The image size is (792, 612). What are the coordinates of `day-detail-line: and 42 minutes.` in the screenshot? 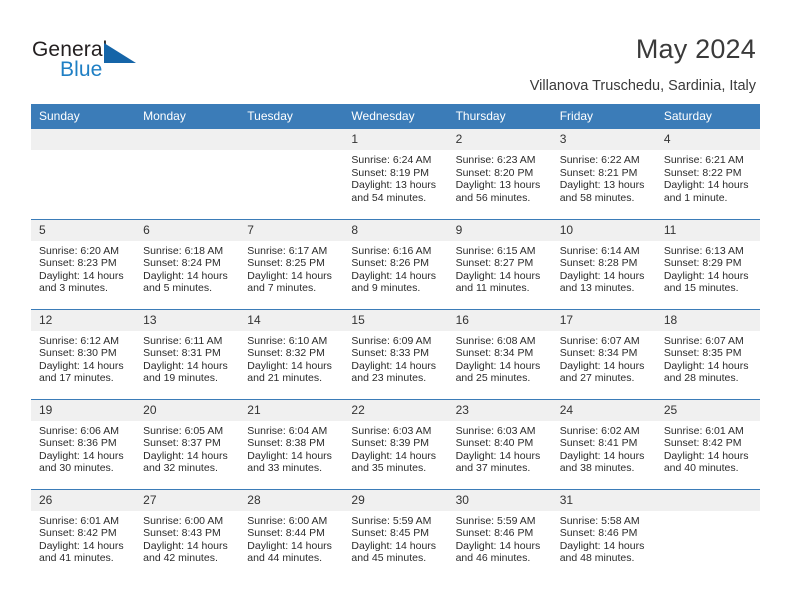 It's located at (180, 558).